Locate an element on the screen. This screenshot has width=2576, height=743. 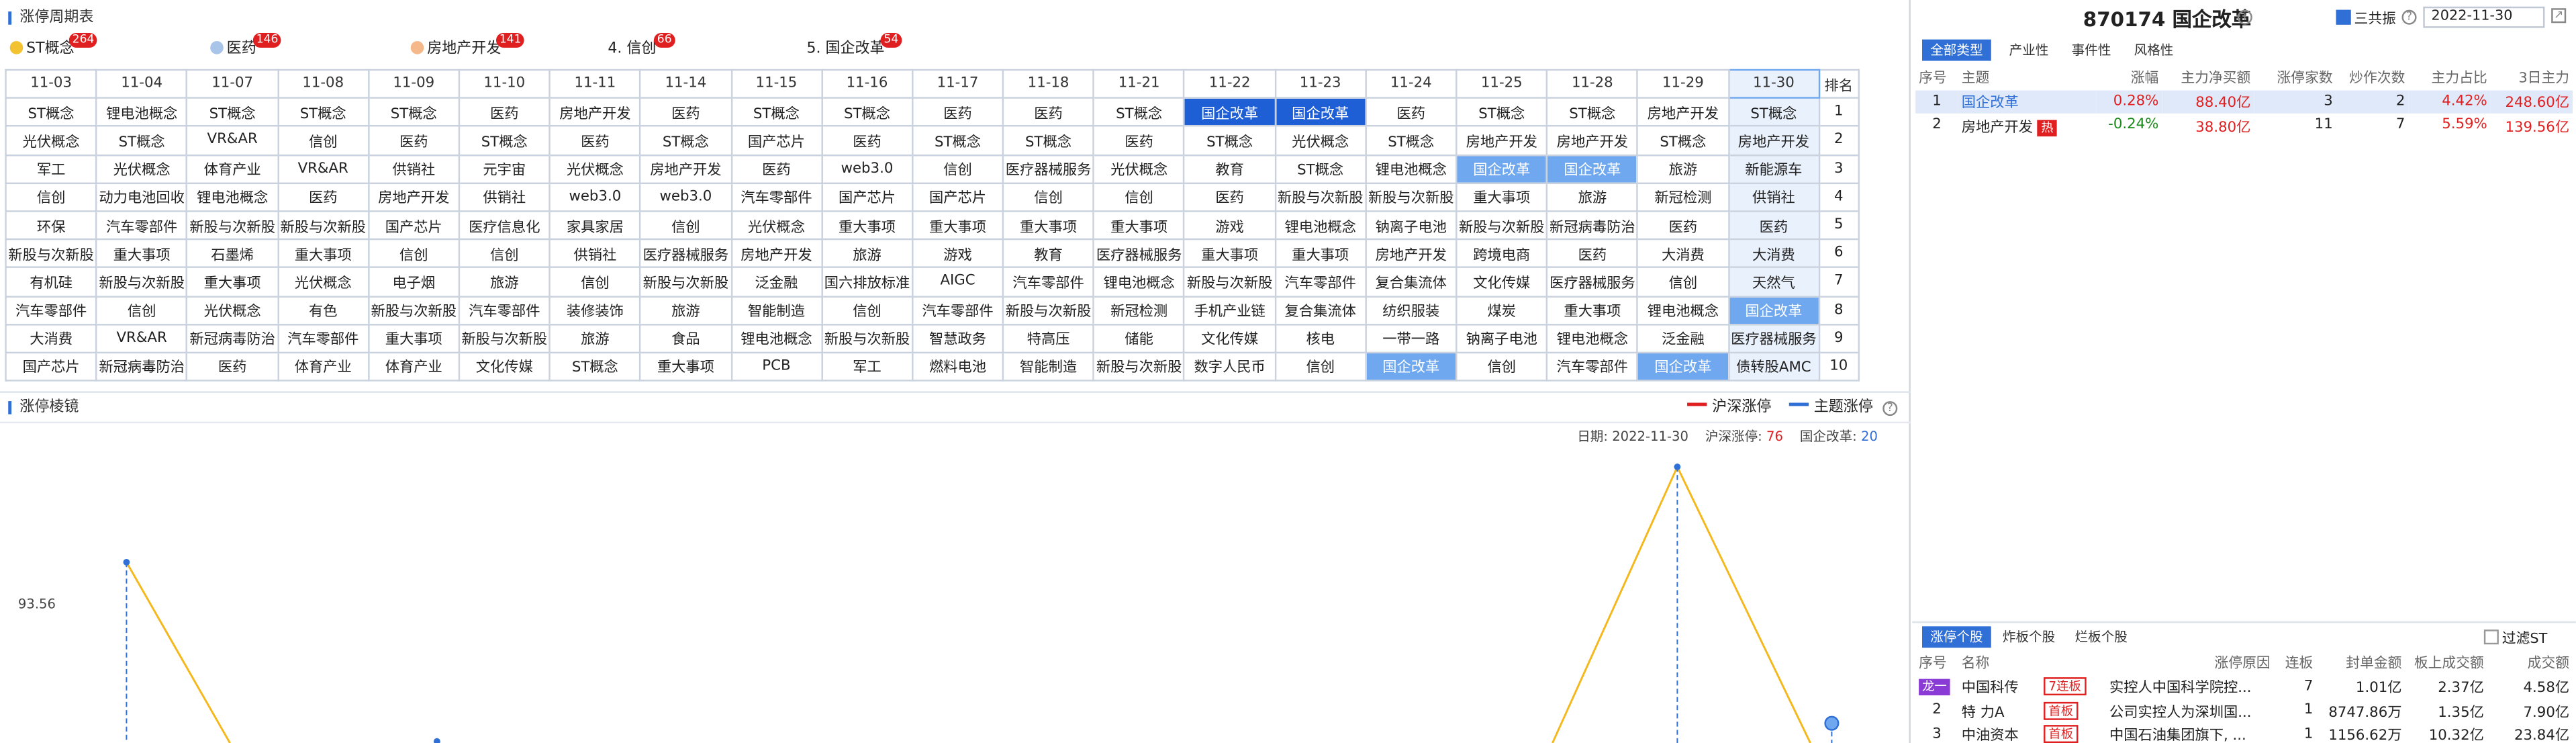
topic-tab-5: 5. 国企改革 54 is located at coordinates (854, 47).